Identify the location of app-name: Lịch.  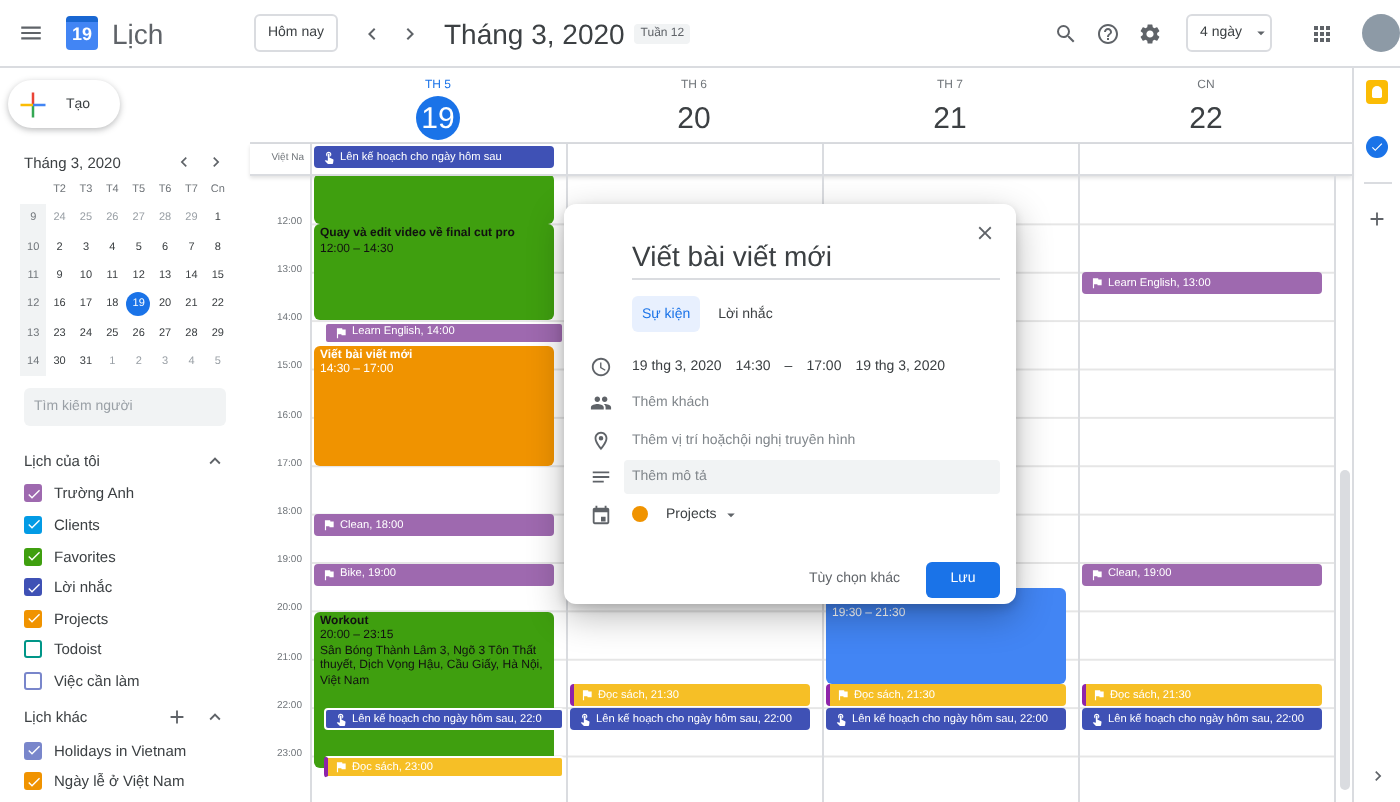
(138, 33).